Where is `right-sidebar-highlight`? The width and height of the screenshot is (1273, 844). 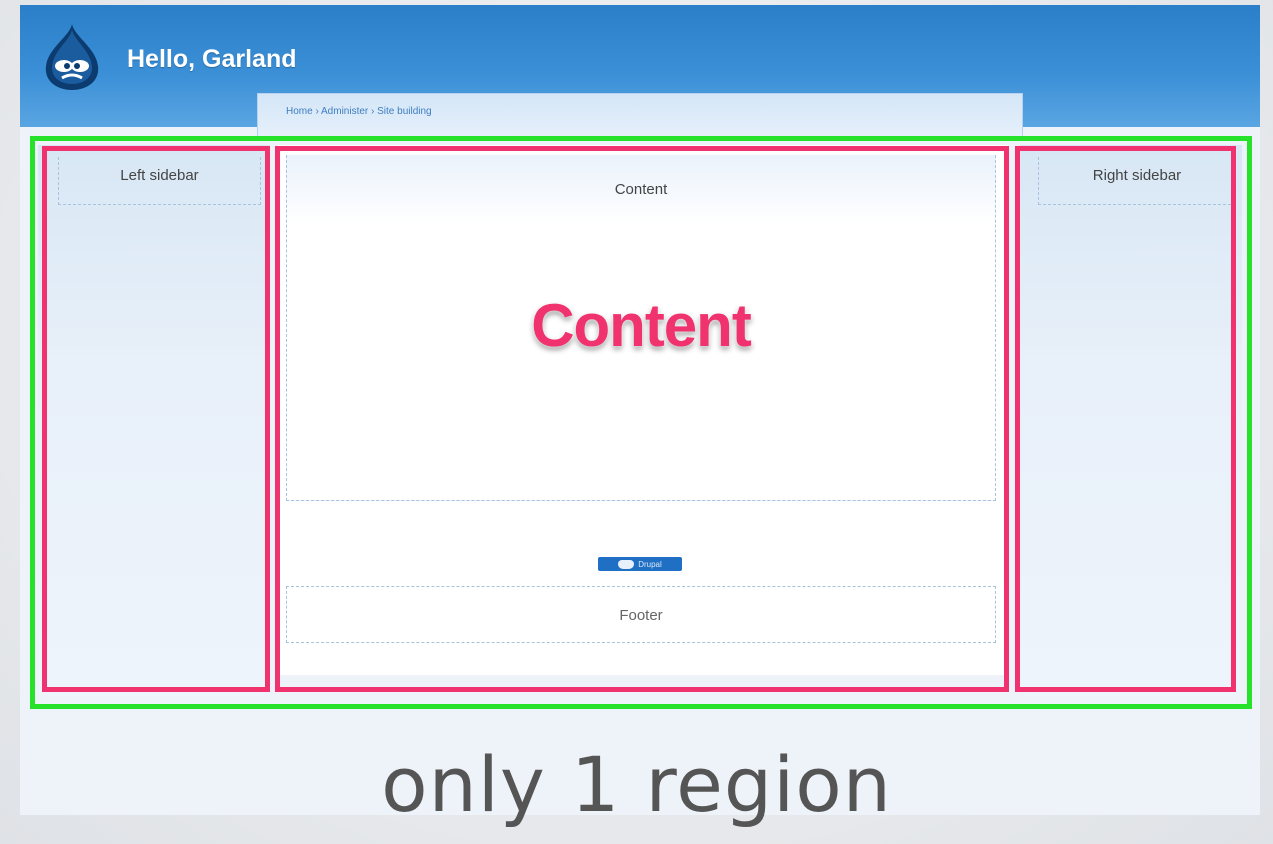 right-sidebar-highlight is located at coordinates (1125, 419).